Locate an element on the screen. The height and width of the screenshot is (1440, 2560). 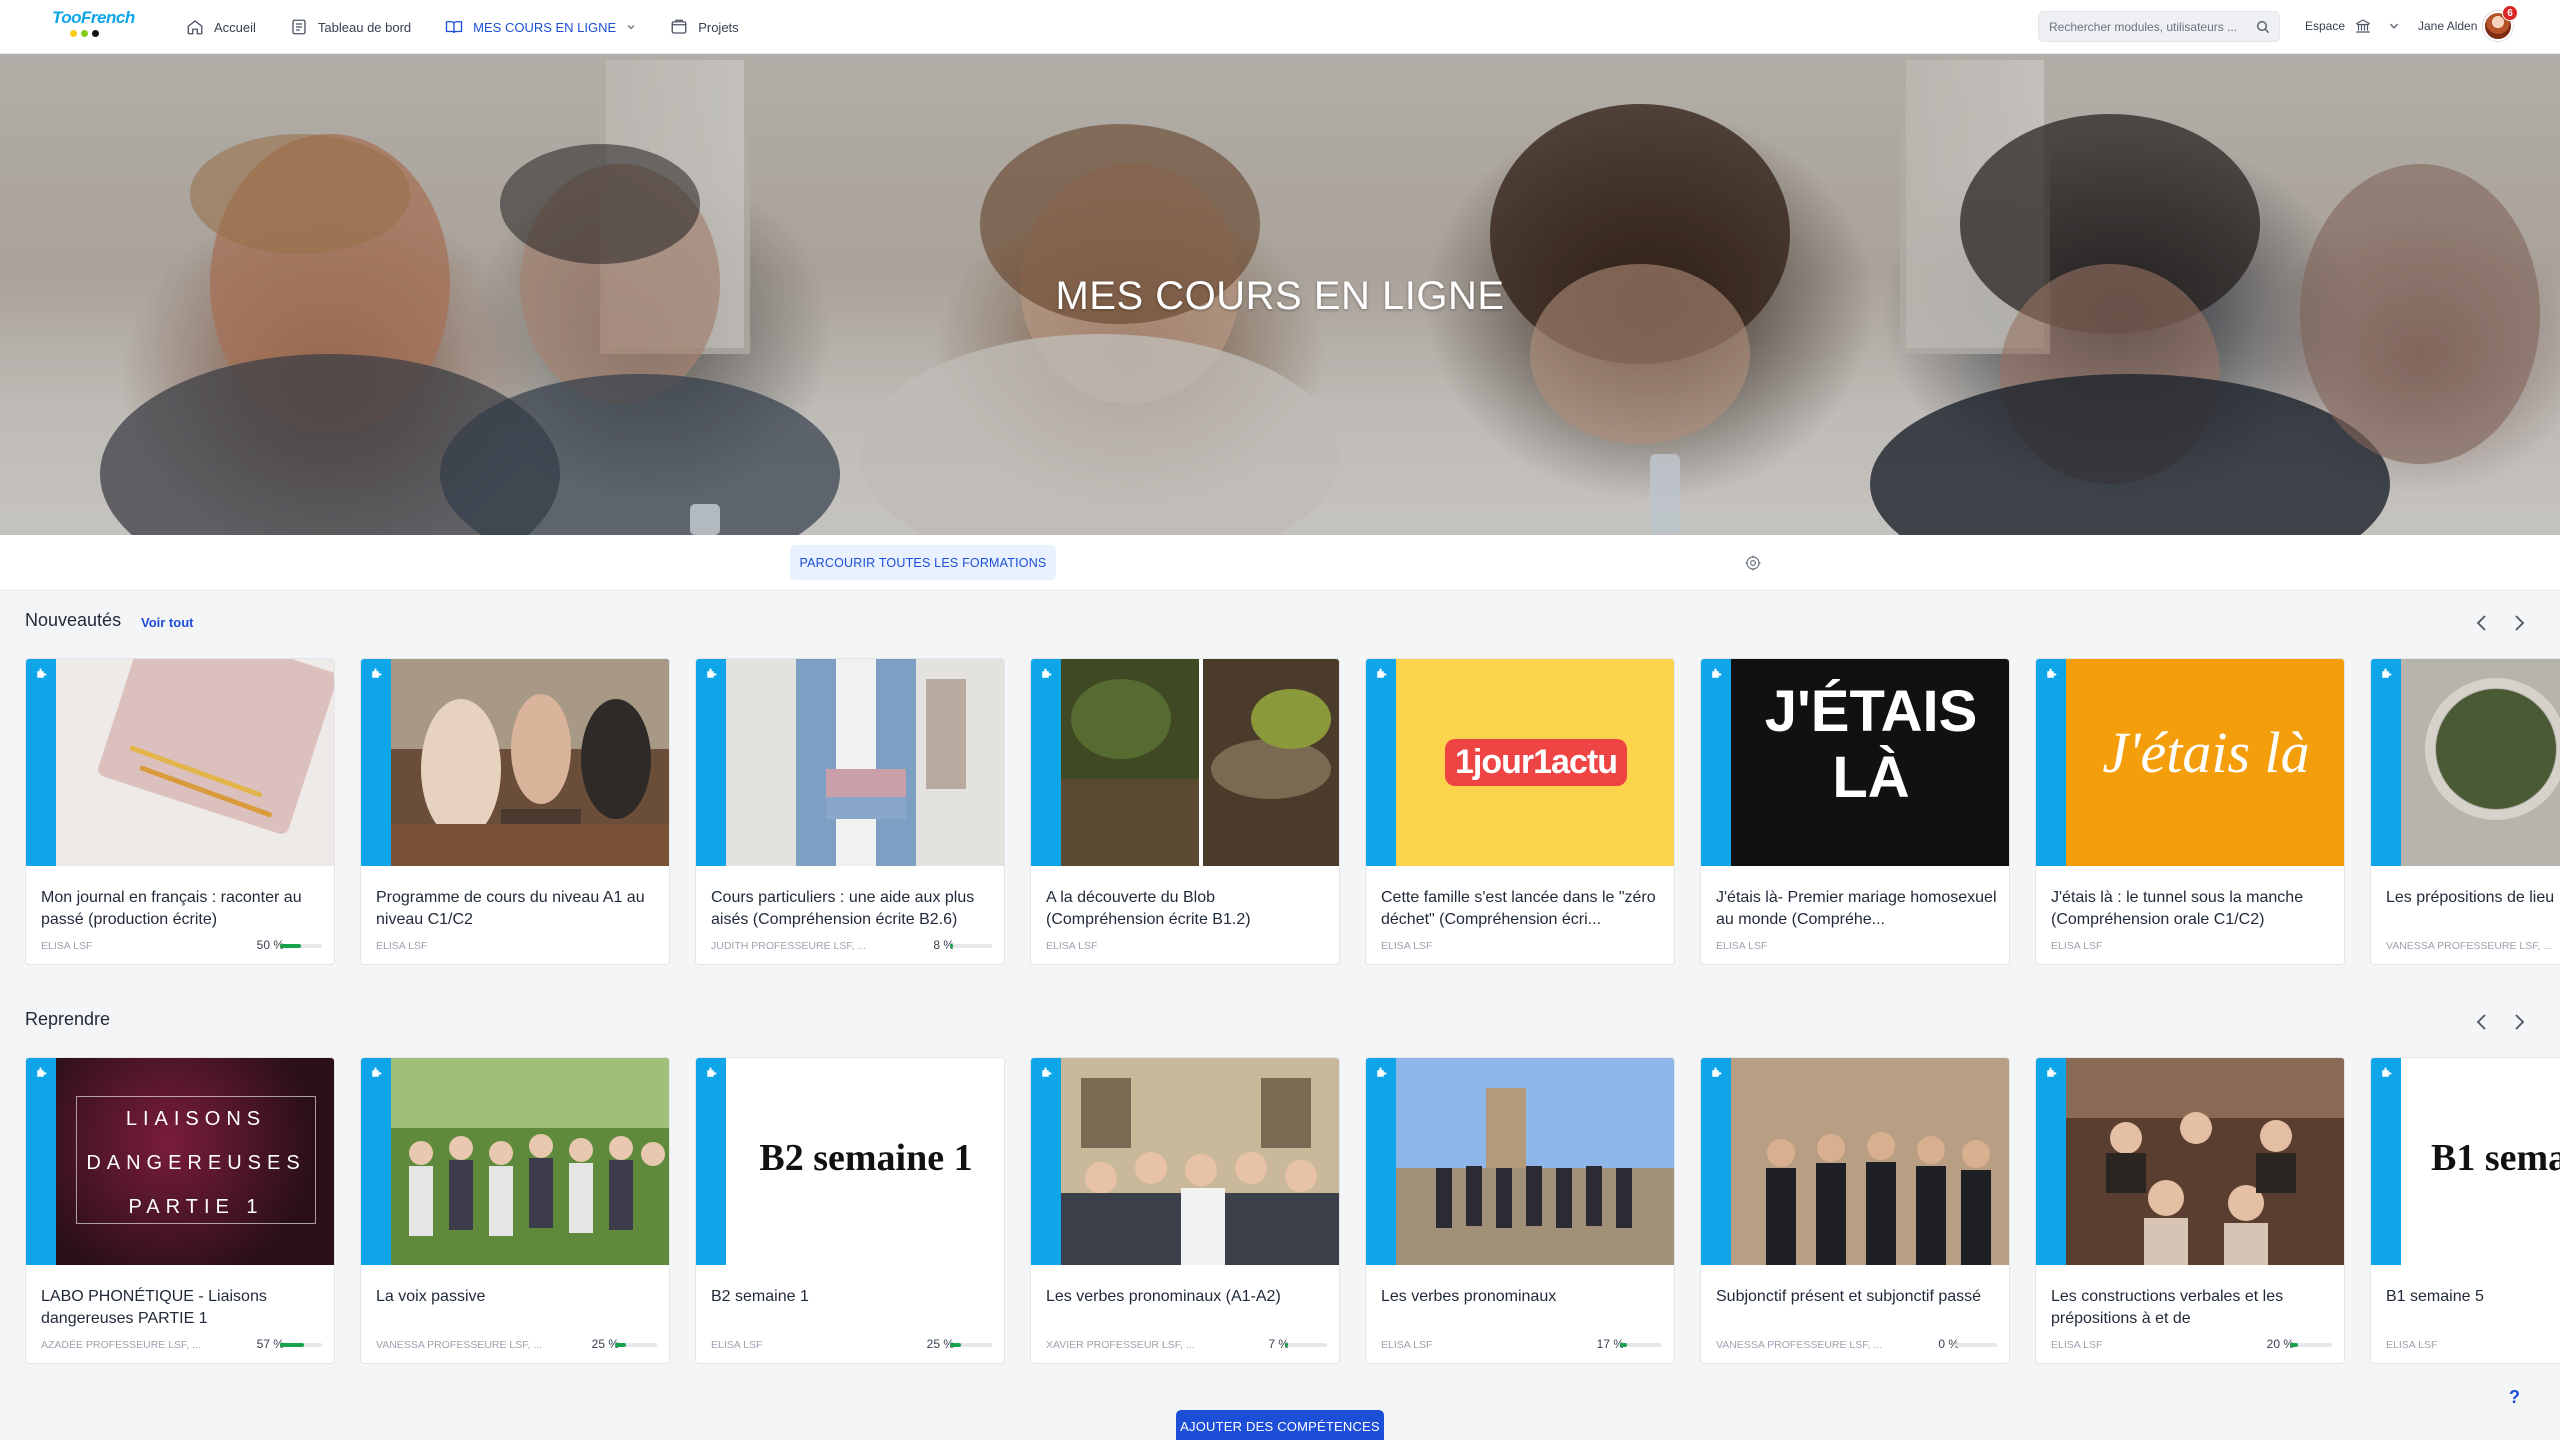
course-card: Les verbes pronominaux ELISA LSF 17 % is located at coordinates (1520, 1210).